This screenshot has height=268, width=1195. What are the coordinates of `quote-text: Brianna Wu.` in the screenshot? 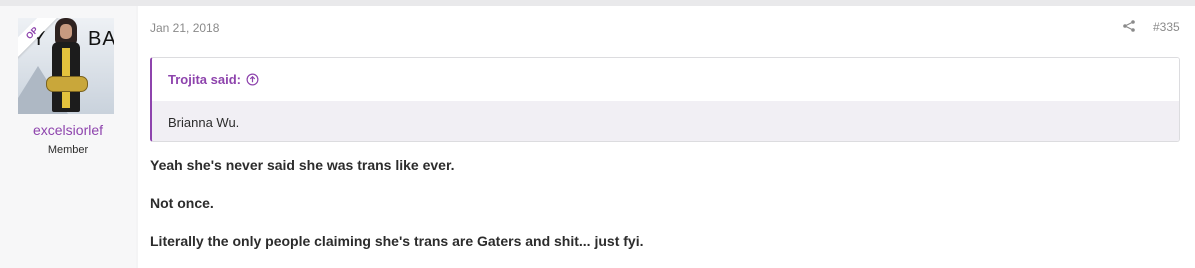 It's located at (665, 121).